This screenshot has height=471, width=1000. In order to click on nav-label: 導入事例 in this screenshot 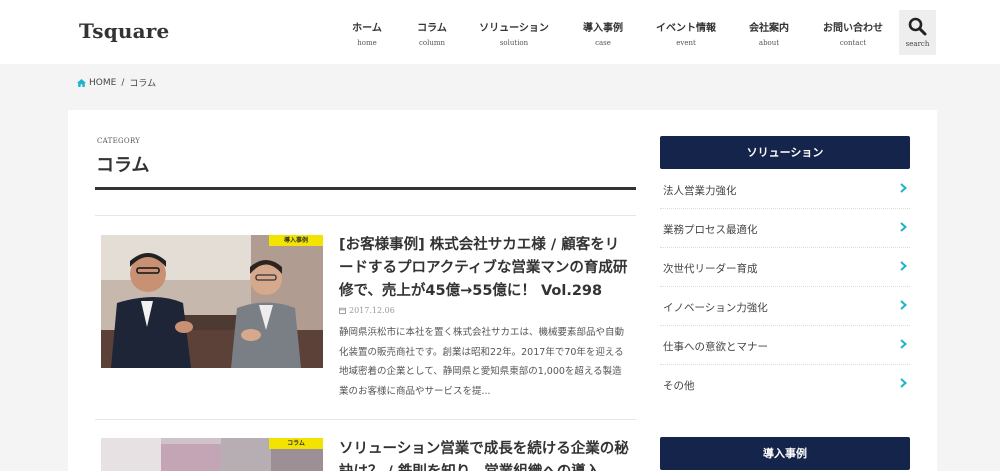, I will do `click(603, 28)`.